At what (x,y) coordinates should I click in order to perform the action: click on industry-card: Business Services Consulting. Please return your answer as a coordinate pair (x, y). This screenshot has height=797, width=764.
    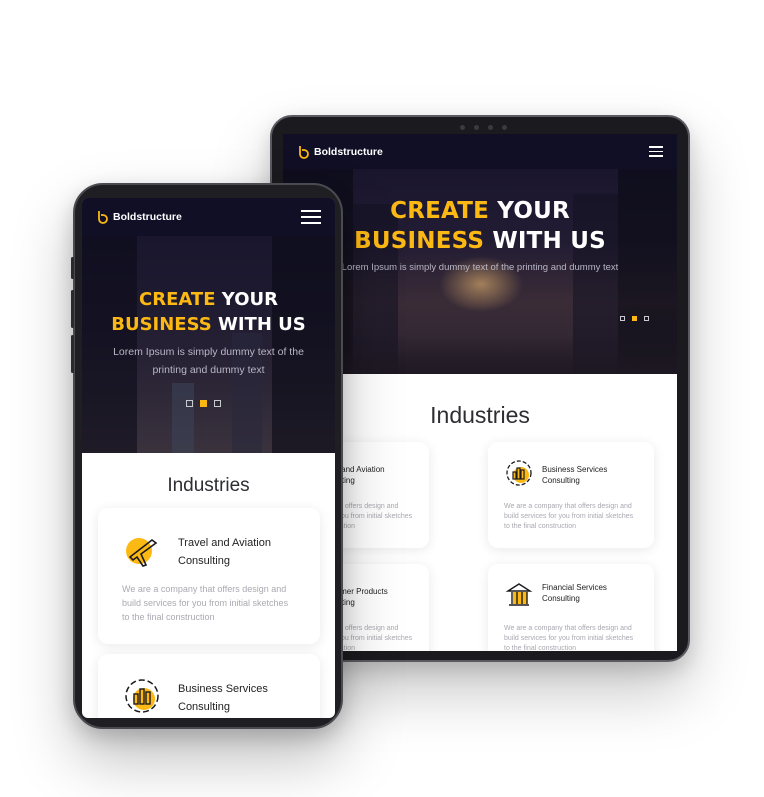
    Looking at the image, I should click on (209, 686).